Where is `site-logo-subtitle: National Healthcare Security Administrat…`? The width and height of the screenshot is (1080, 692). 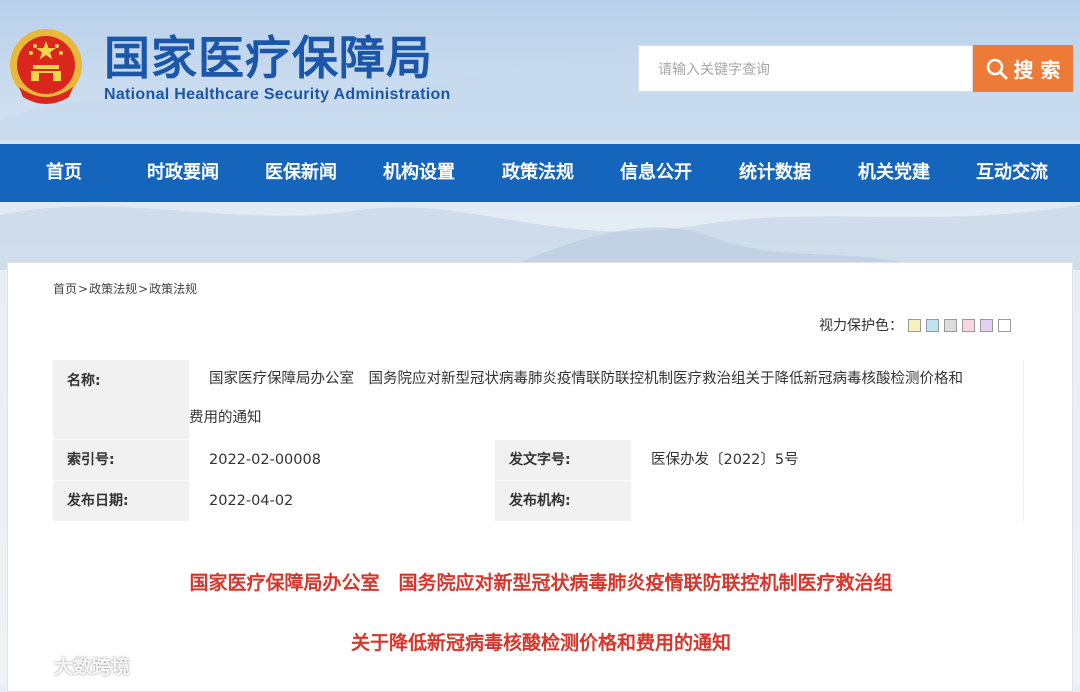
site-logo-subtitle: National Healthcare Security Administrat… is located at coordinates (277, 95).